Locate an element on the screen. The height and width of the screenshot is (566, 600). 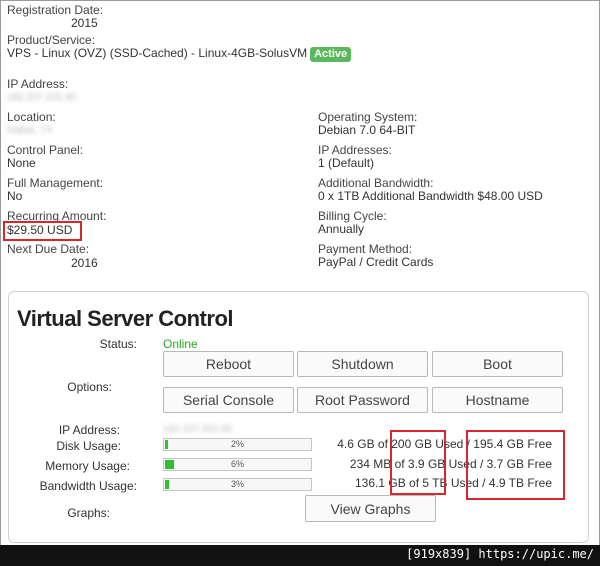
recurring-amount-value: $29.50 USD is located at coordinates (40, 230).